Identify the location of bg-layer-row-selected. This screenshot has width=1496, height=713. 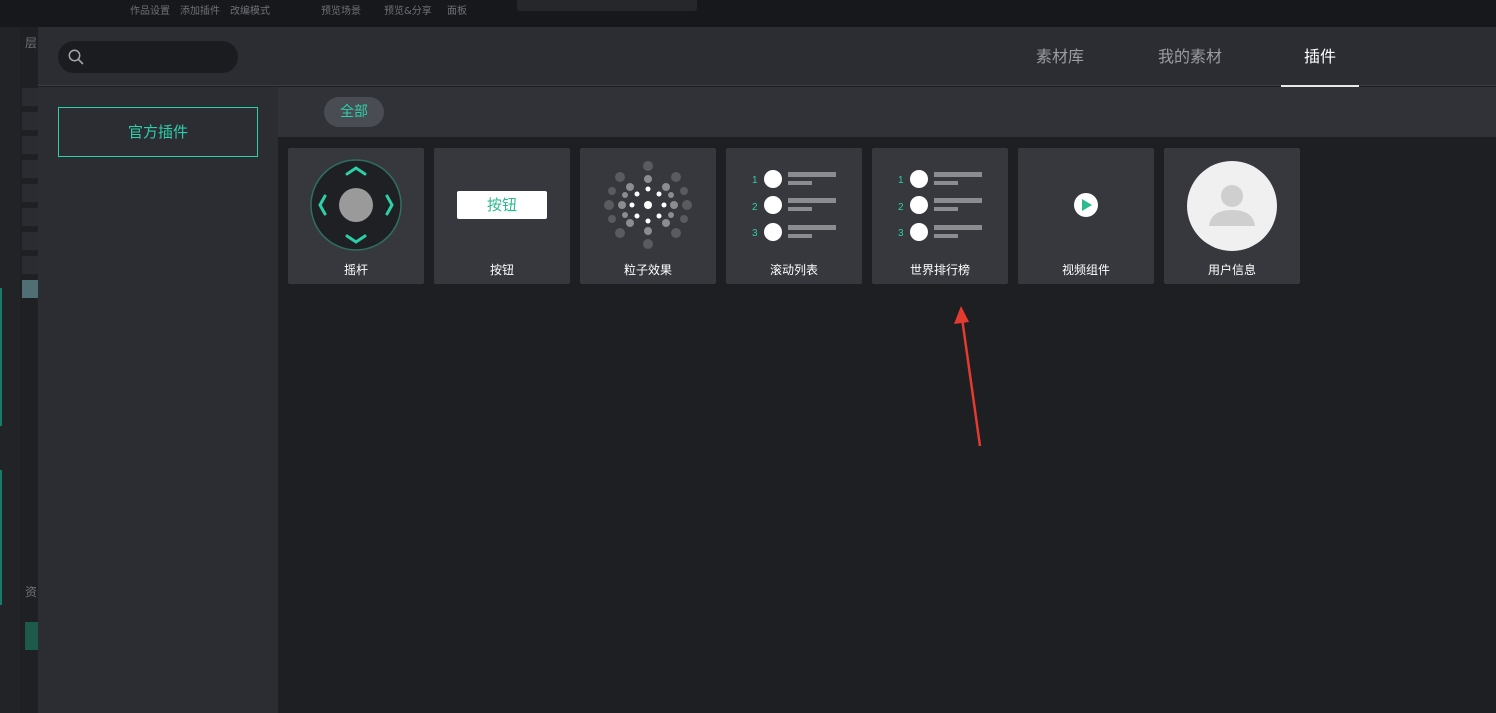
(30, 289).